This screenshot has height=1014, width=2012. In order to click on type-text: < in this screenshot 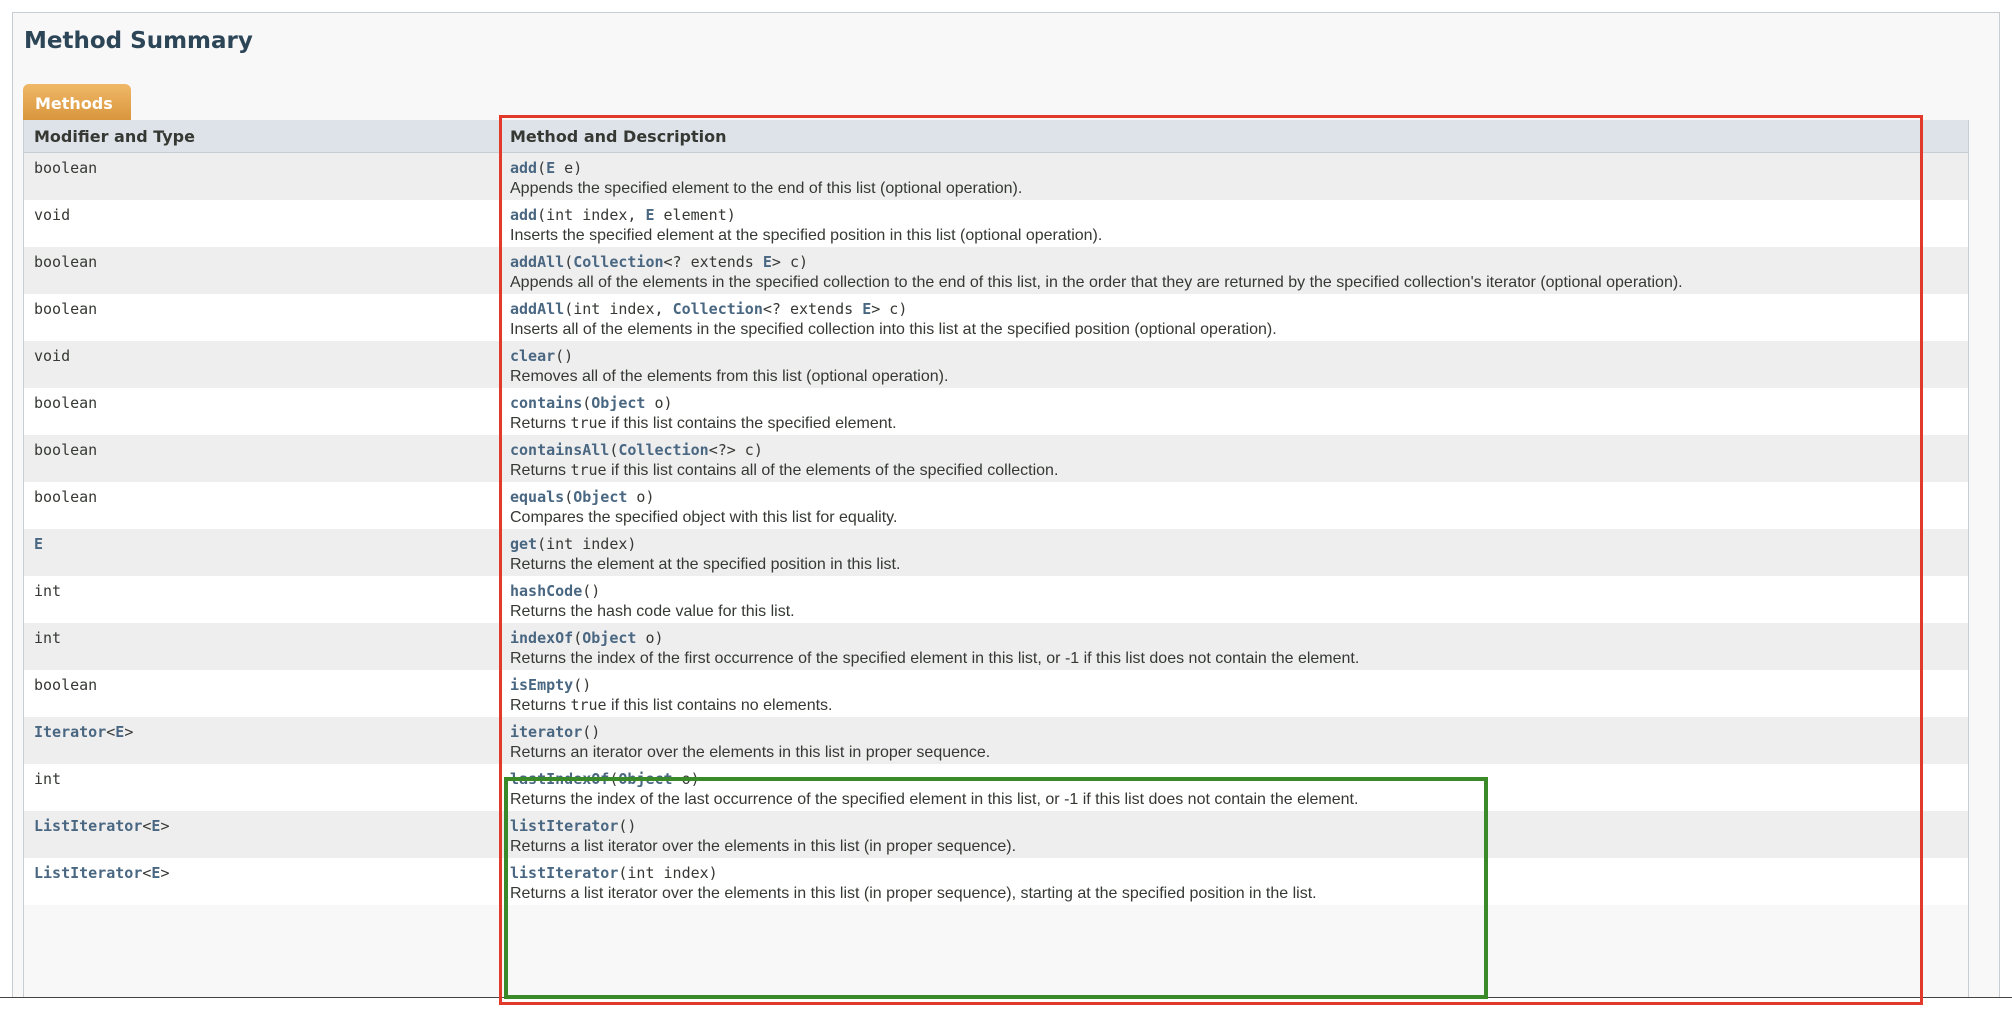, I will do `click(111, 731)`.